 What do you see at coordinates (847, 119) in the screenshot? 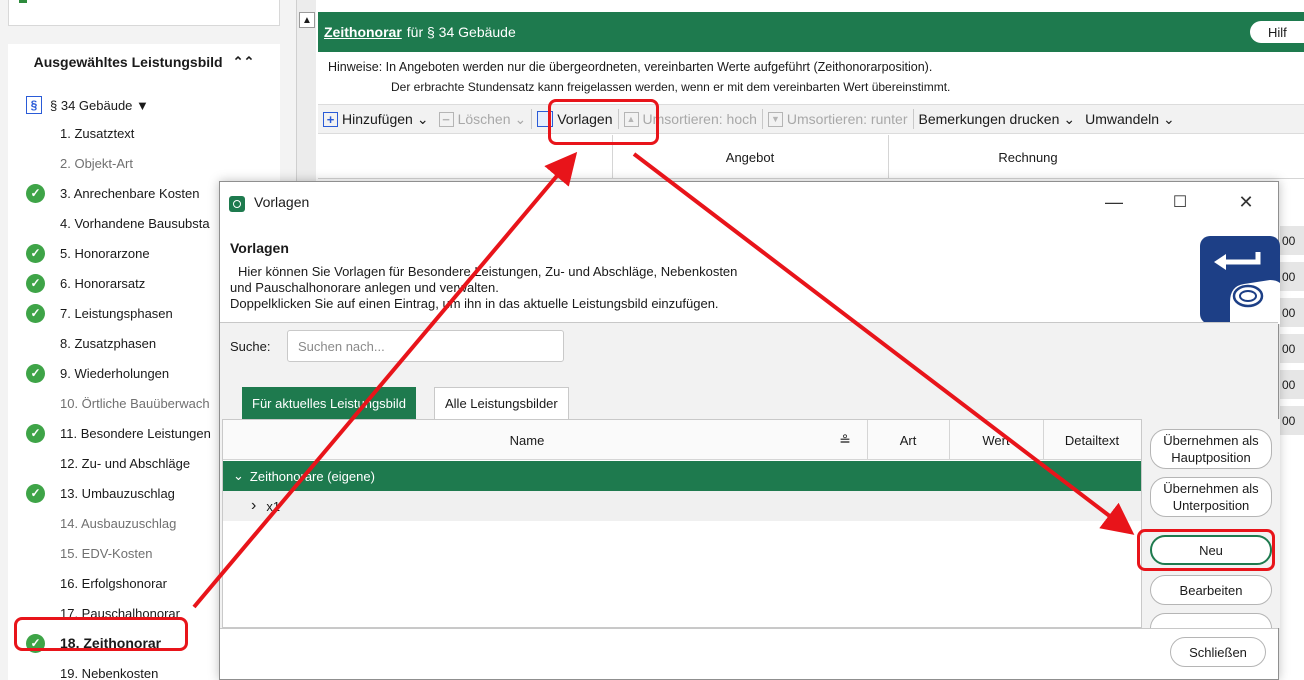
I see `sort-down-label: Umsortieren: runter` at bounding box center [847, 119].